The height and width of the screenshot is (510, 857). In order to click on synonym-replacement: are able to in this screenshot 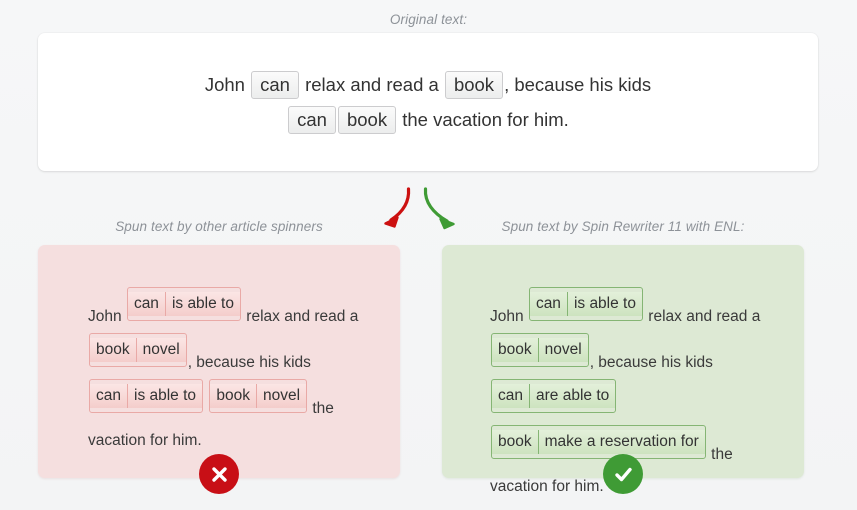, I will do `click(572, 396)`.